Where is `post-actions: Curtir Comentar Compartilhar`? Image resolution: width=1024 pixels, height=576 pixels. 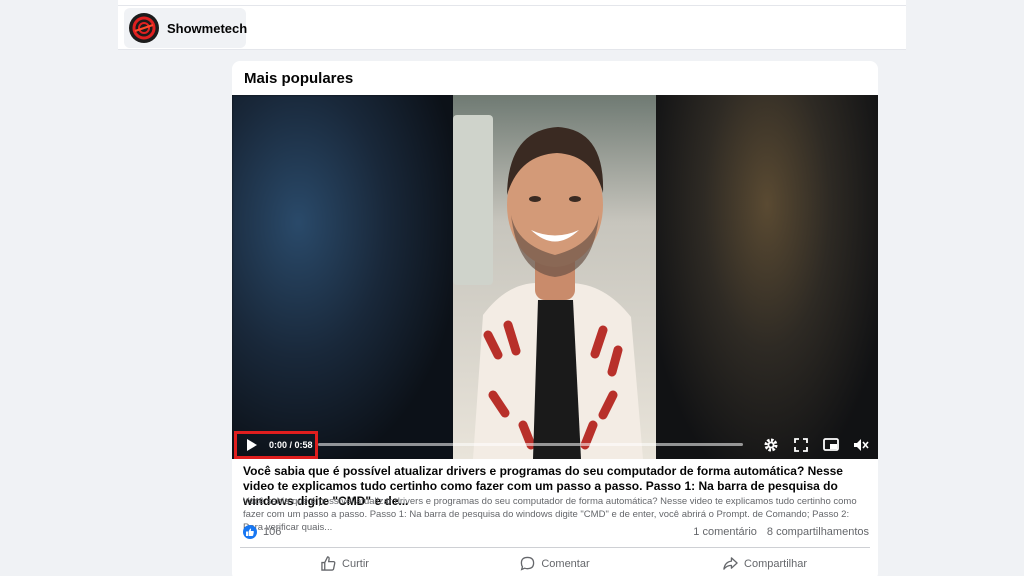 post-actions: Curtir Comentar Compartilhar is located at coordinates (555, 561).